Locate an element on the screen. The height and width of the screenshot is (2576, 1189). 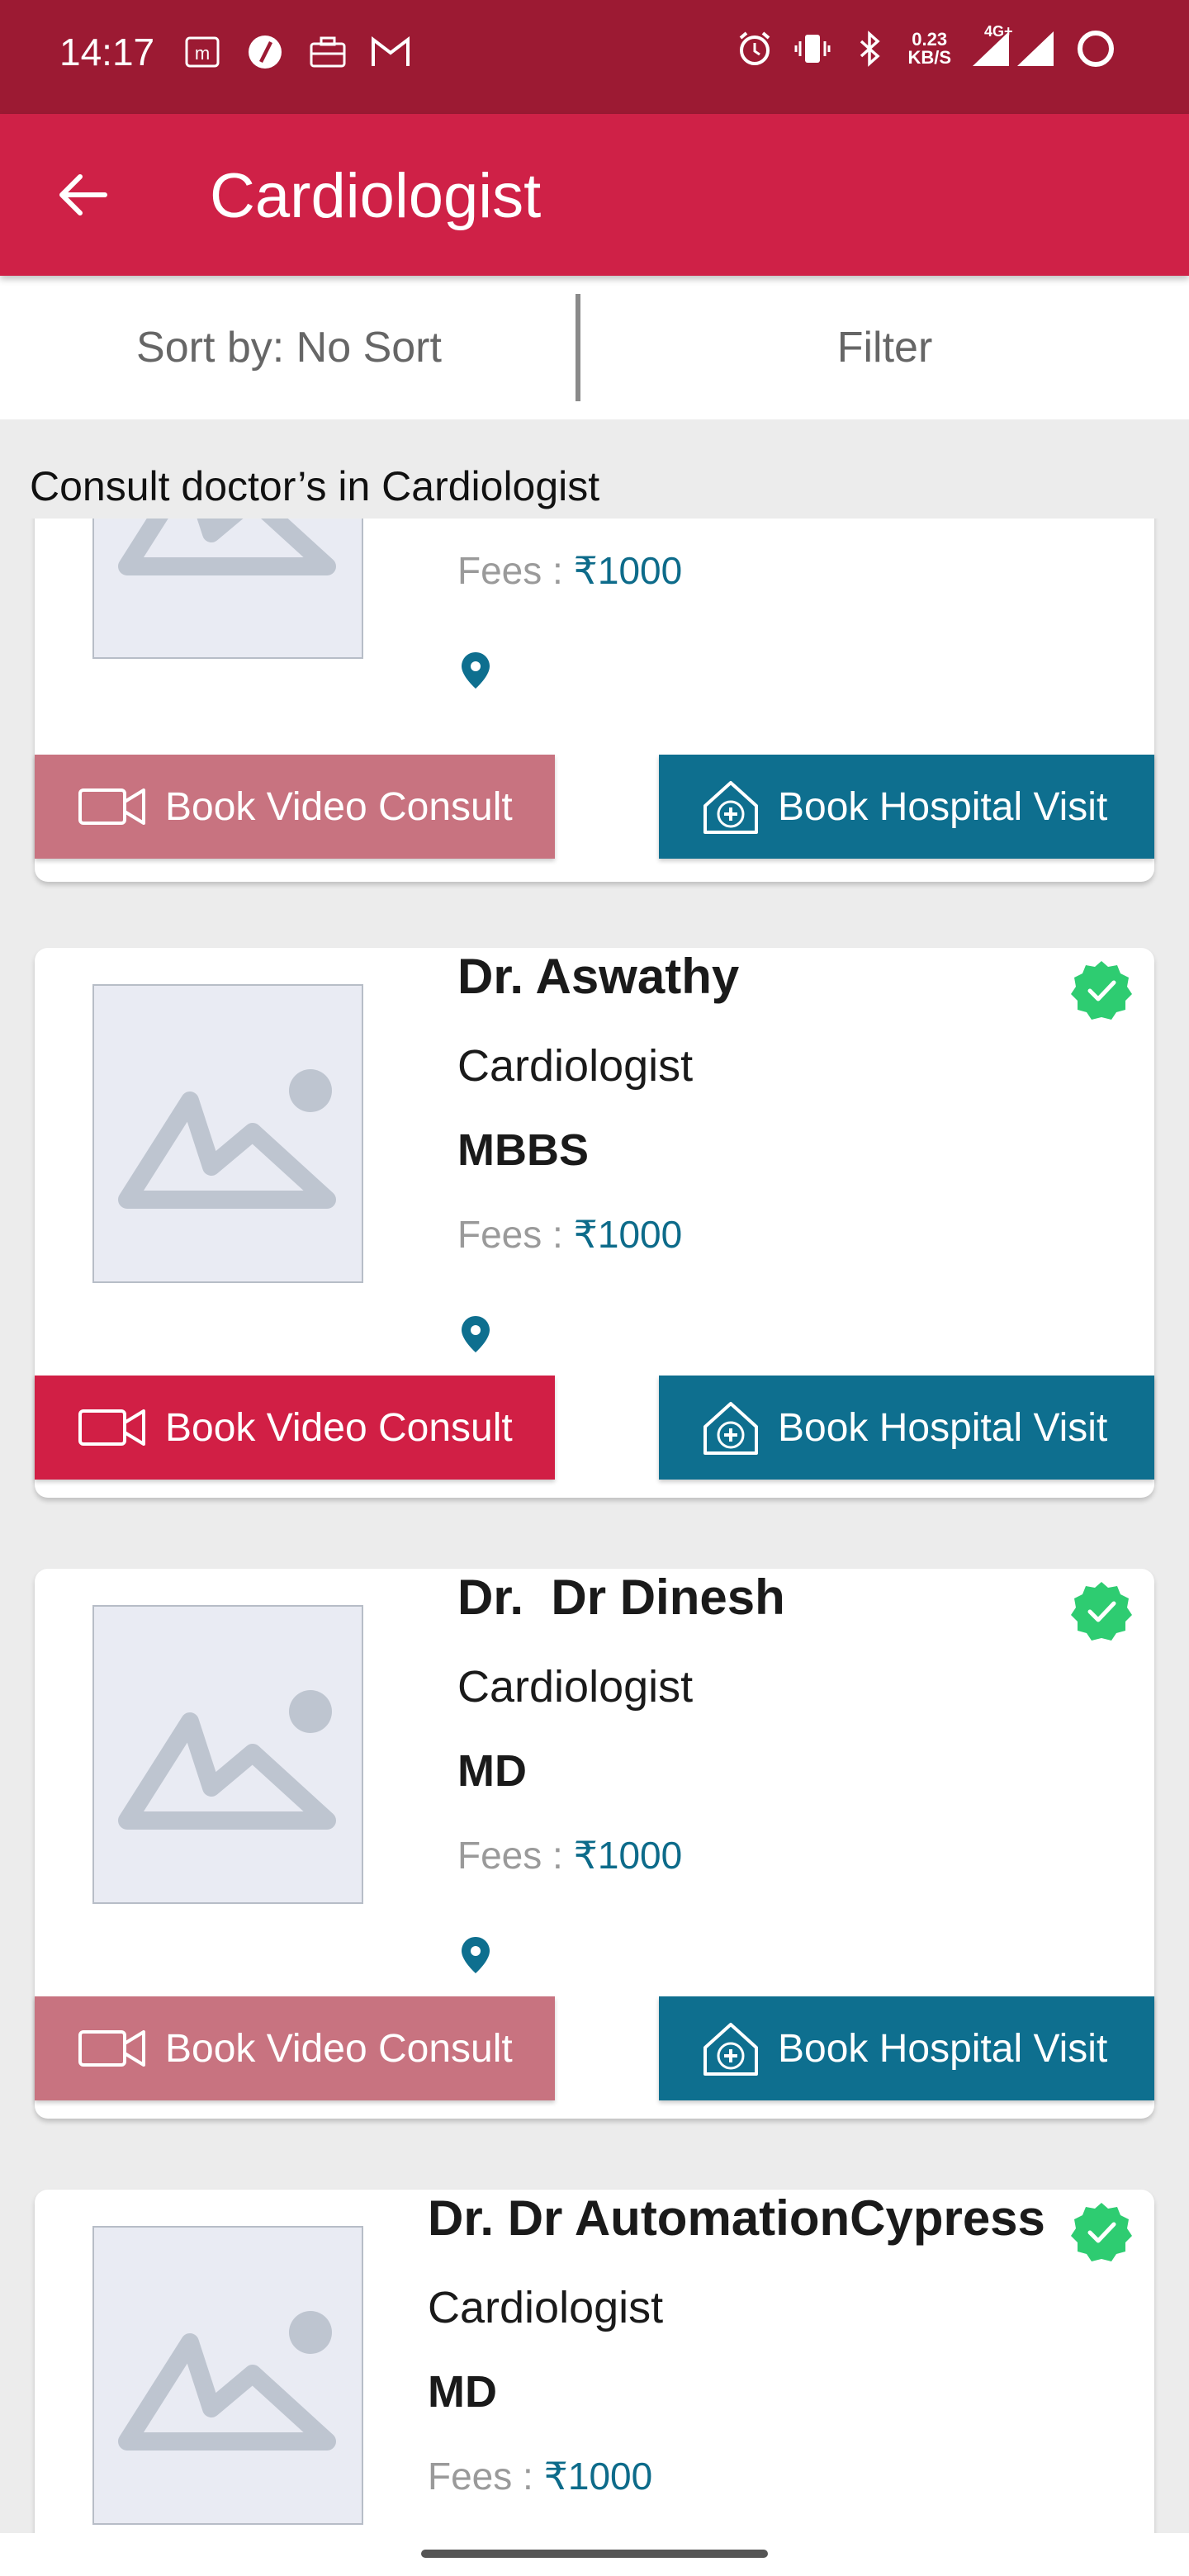
arrow-left-icon is located at coordinates (83, 194).